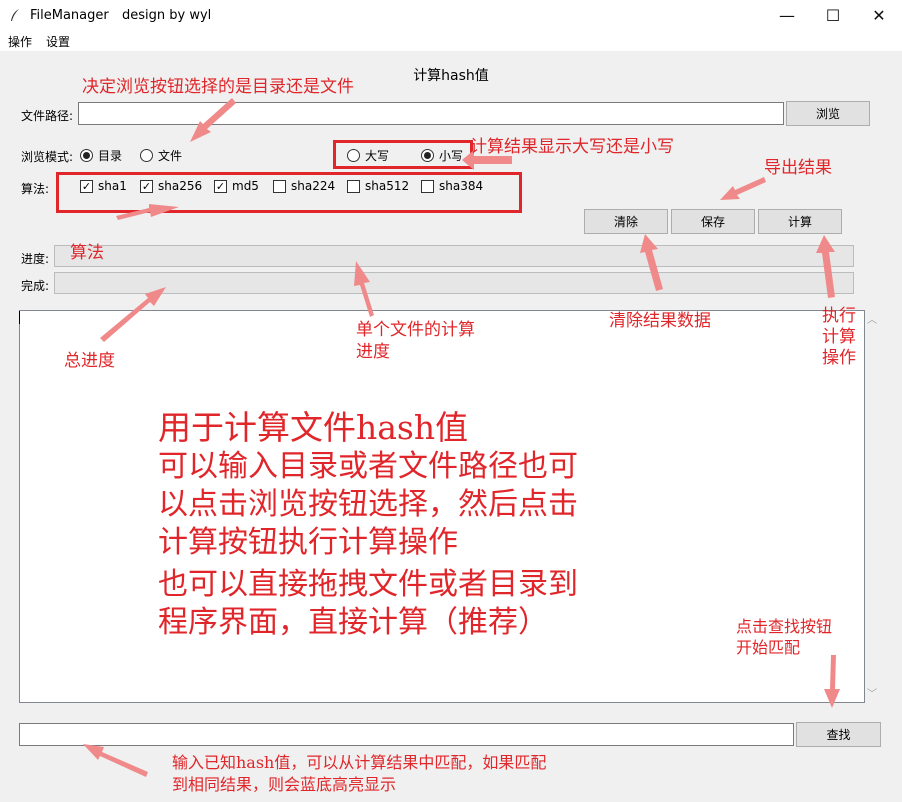  What do you see at coordinates (798, 168) in the screenshot?
I see `annotation-export: 导出结果` at bounding box center [798, 168].